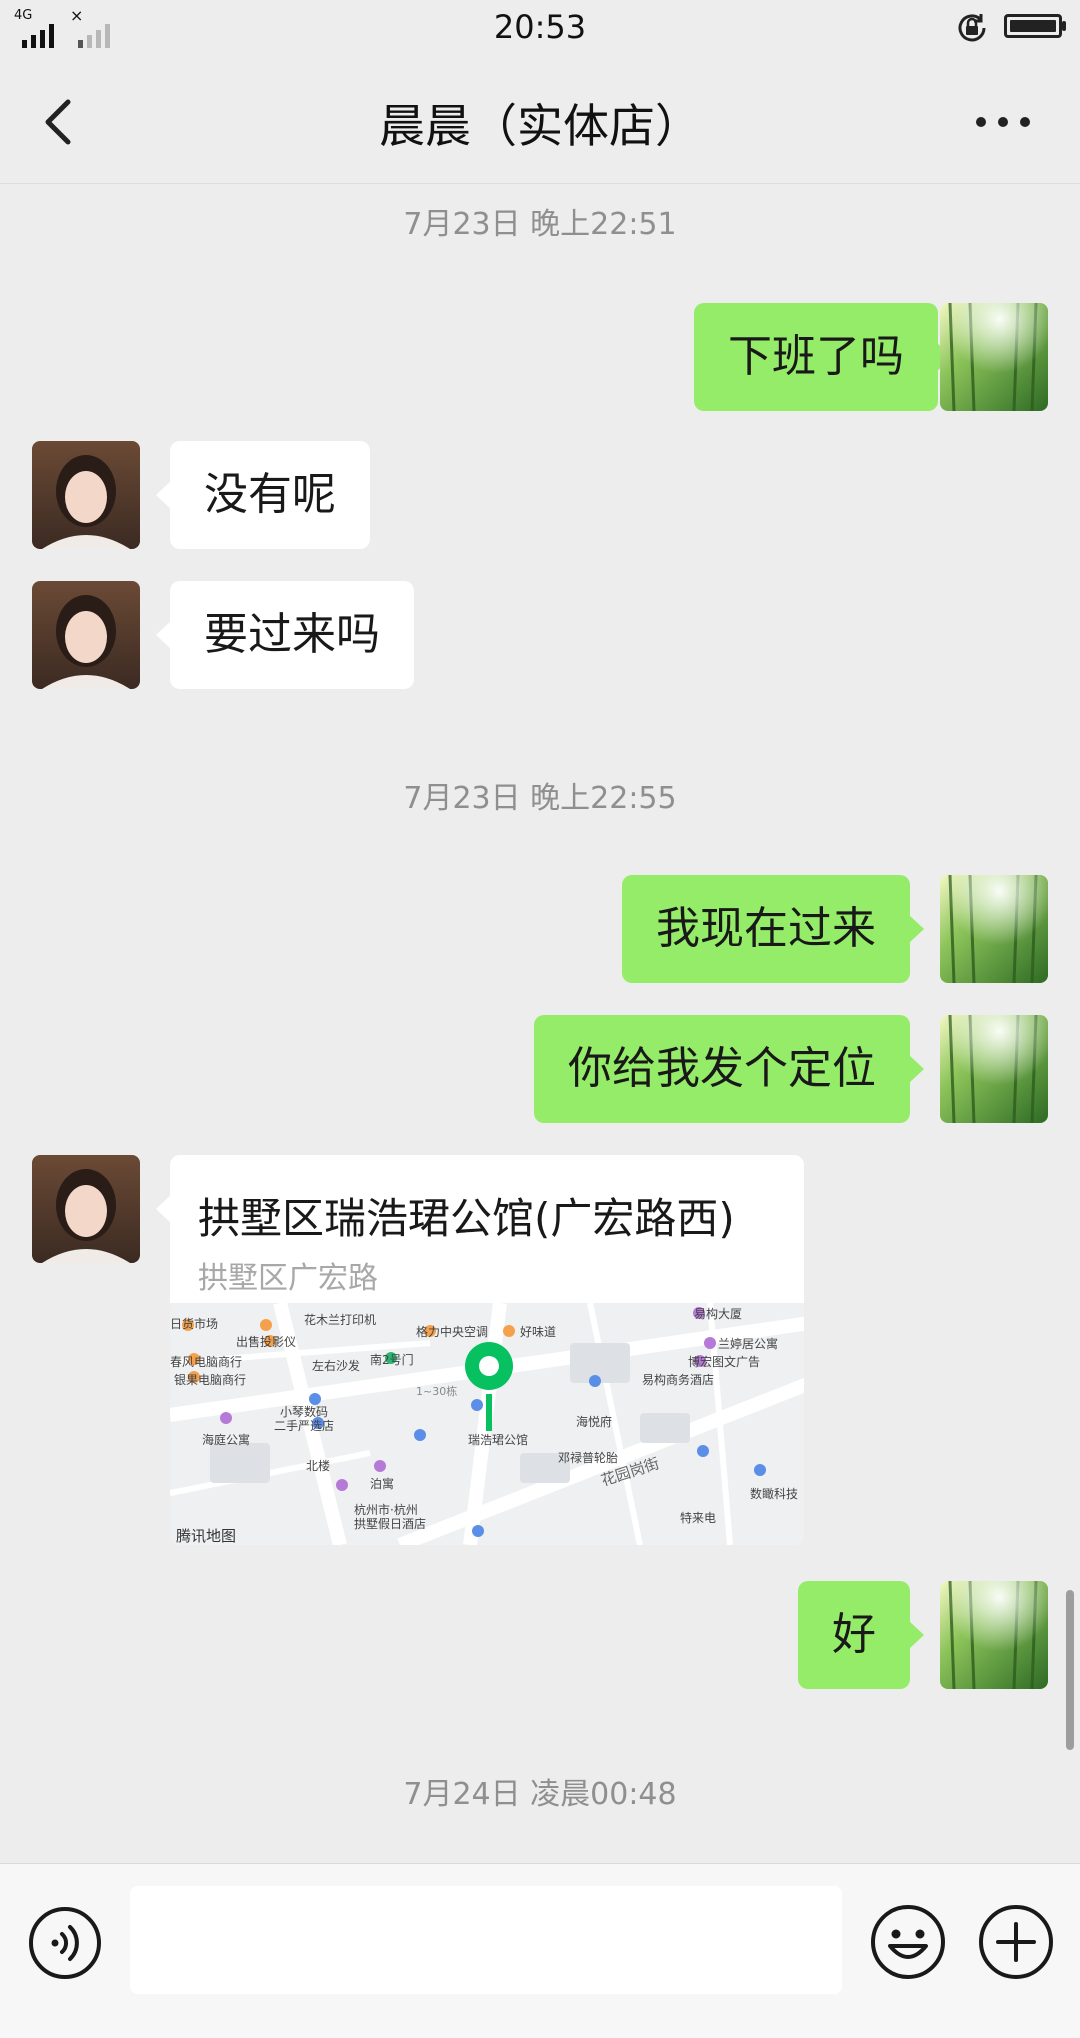 The height and width of the screenshot is (2038, 1080). I want to click on back-button, so click(60, 122).